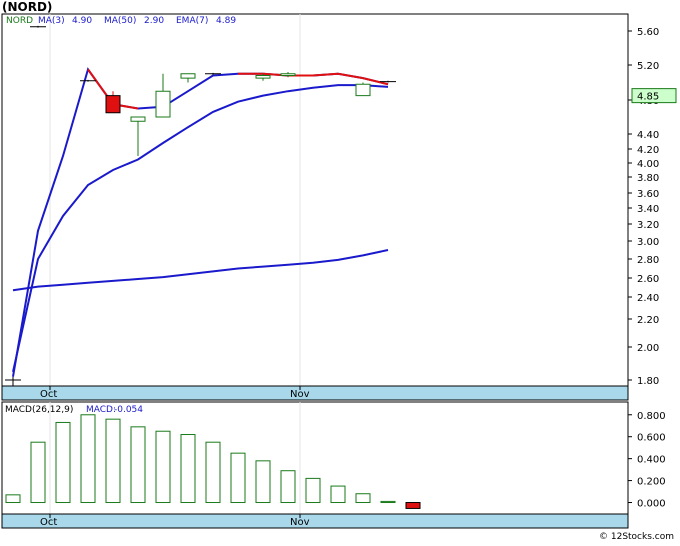  I want to click on macd-value-label: MACD:, so click(101, 410).